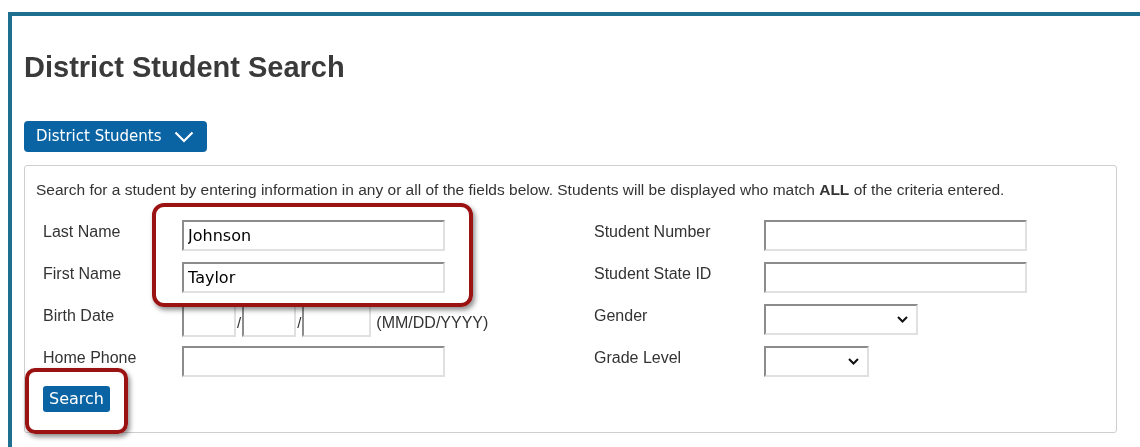  What do you see at coordinates (185, 67) in the screenshot?
I see `page-title: District Student Search` at bounding box center [185, 67].